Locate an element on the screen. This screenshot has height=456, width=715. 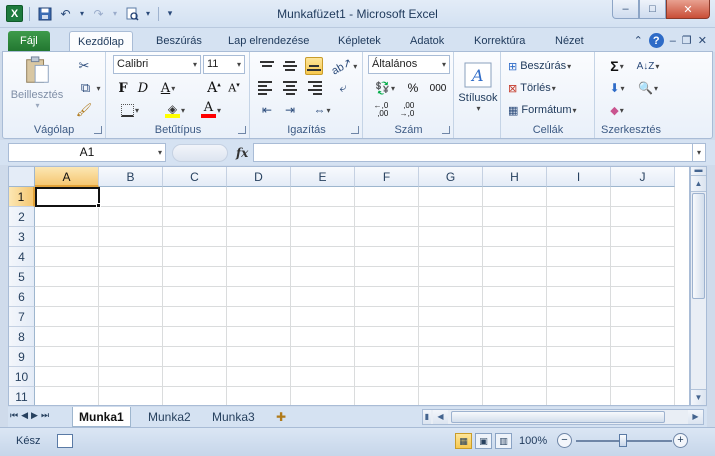
paste-dropdown-icon: ▾ is located at coordinates (37, 105).